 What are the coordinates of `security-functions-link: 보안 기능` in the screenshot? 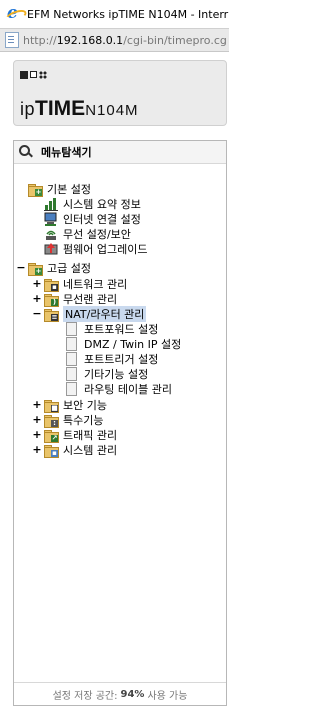 It's located at (85, 405).